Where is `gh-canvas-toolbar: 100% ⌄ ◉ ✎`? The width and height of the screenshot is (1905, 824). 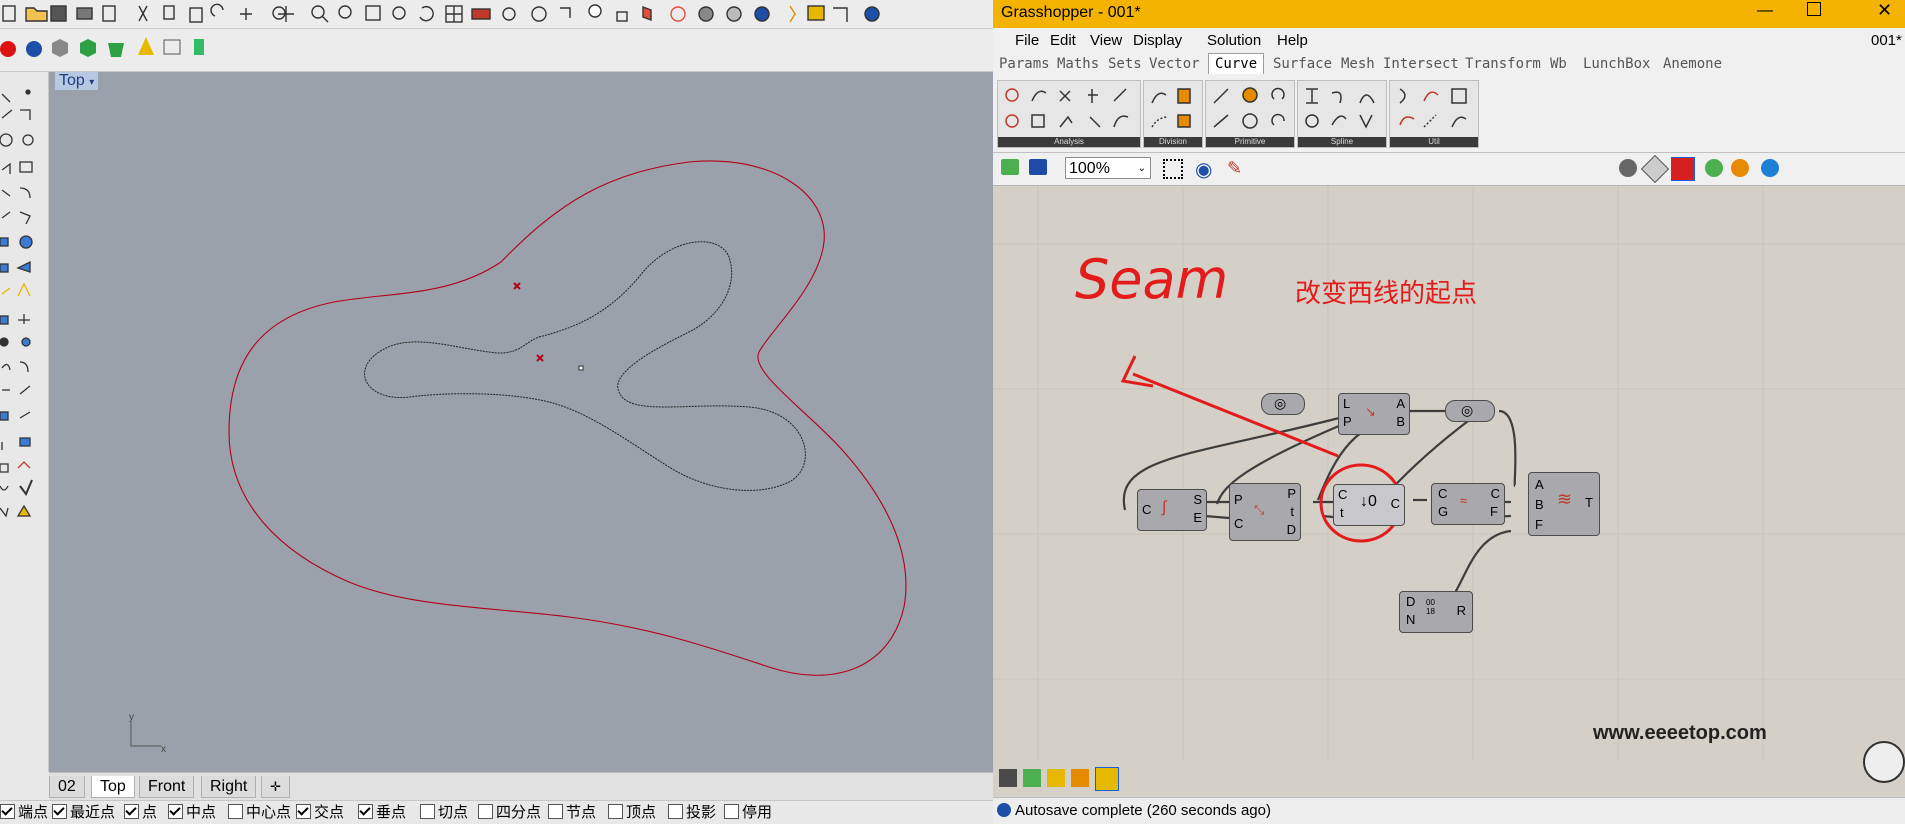
gh-canvas-toolbar: 100% ⌄ ◉ ✎ is located at coordinates (1449, 169).